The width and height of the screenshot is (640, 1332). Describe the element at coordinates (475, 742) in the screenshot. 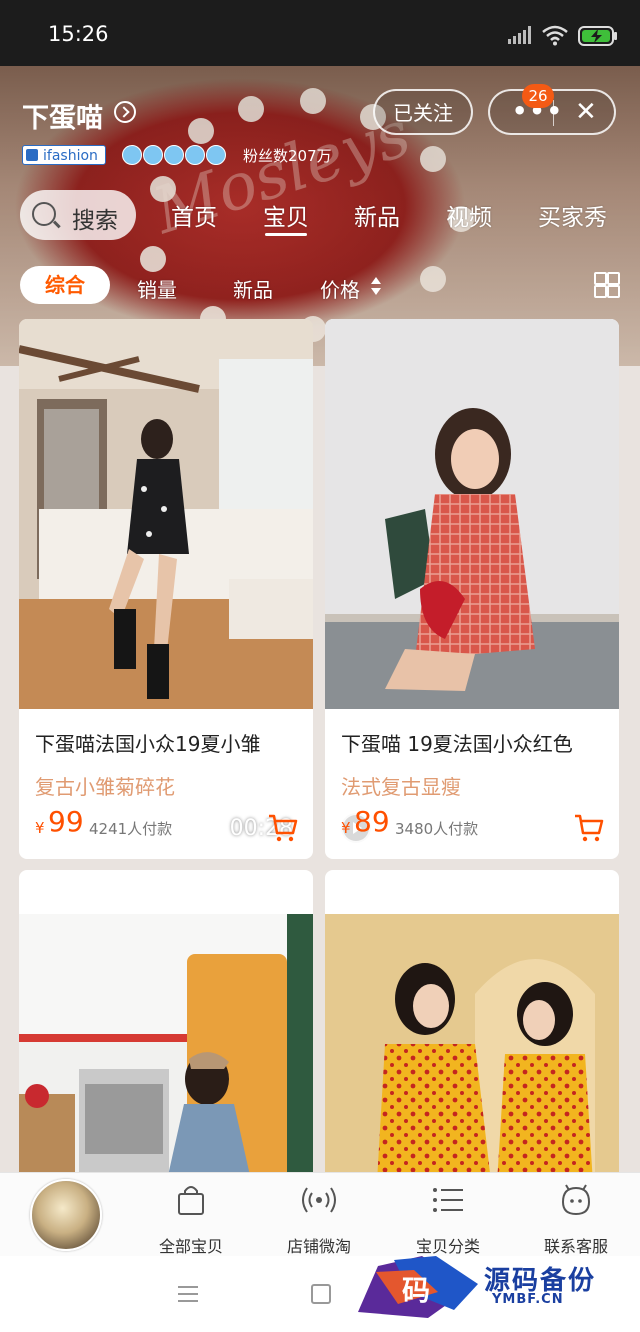

I see `product-title: 下蛋喵 19夏法国小众红色` at that location.